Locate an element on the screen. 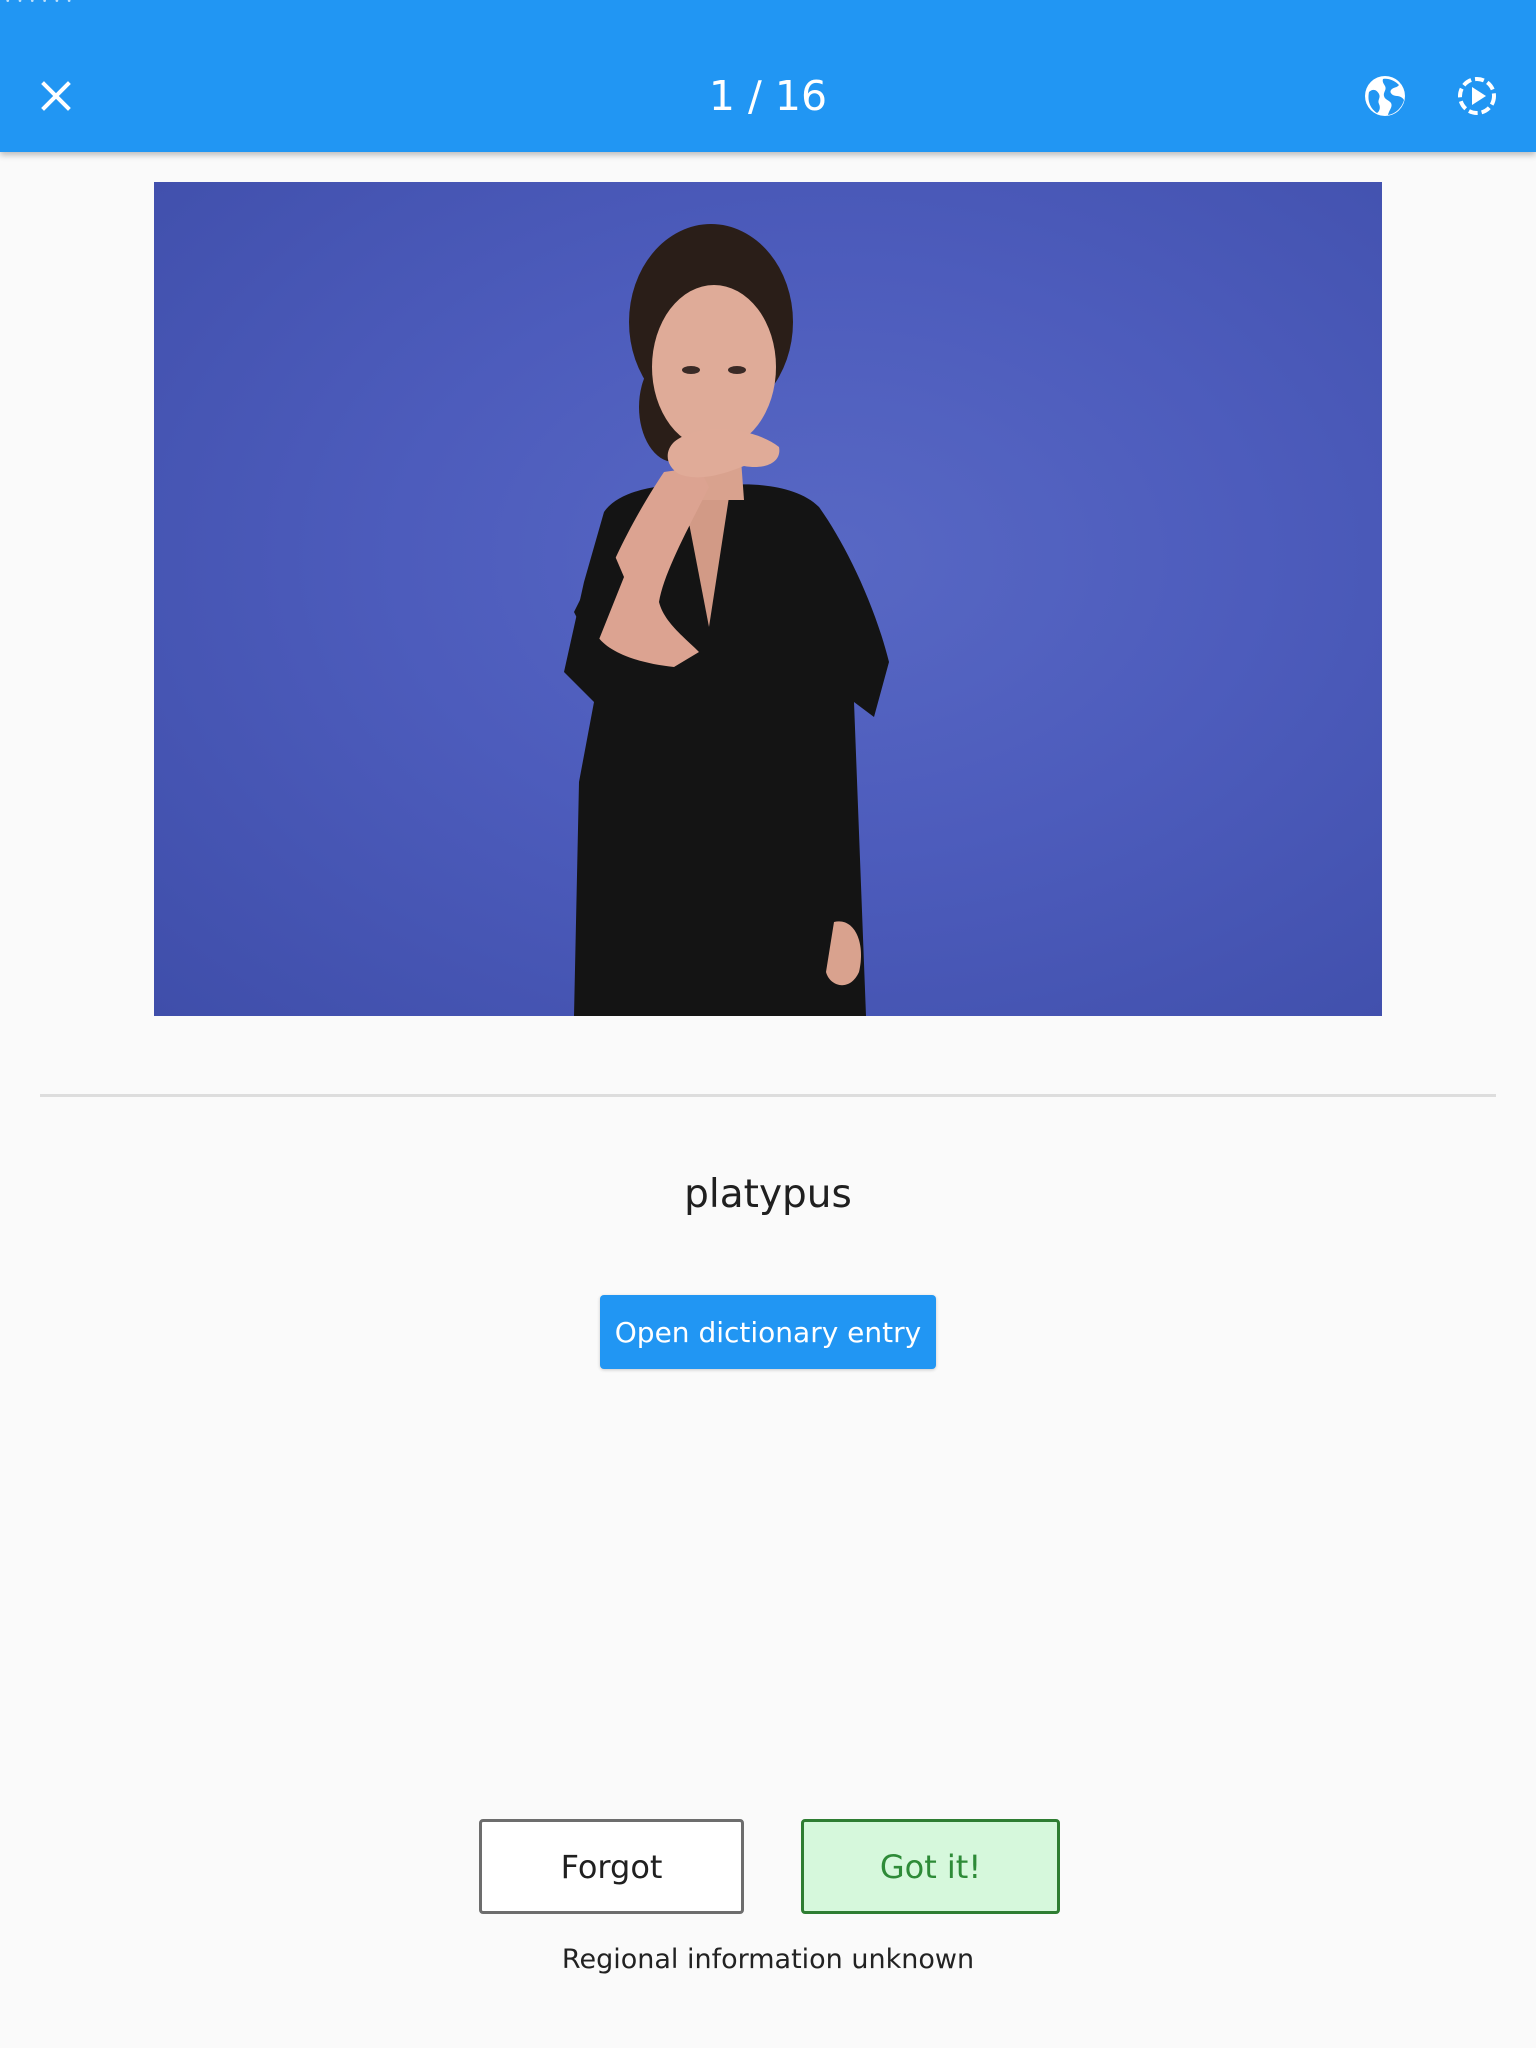 Image resolution: width=1536 pixels, height=2048 pixels. got-it-button: Got it! is located at coordinates (930, 1866).